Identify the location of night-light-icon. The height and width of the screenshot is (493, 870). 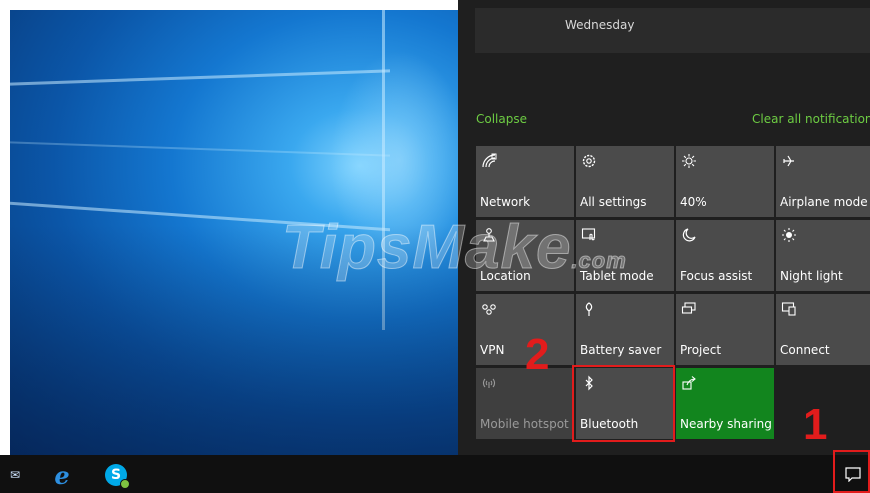
(789, 235).